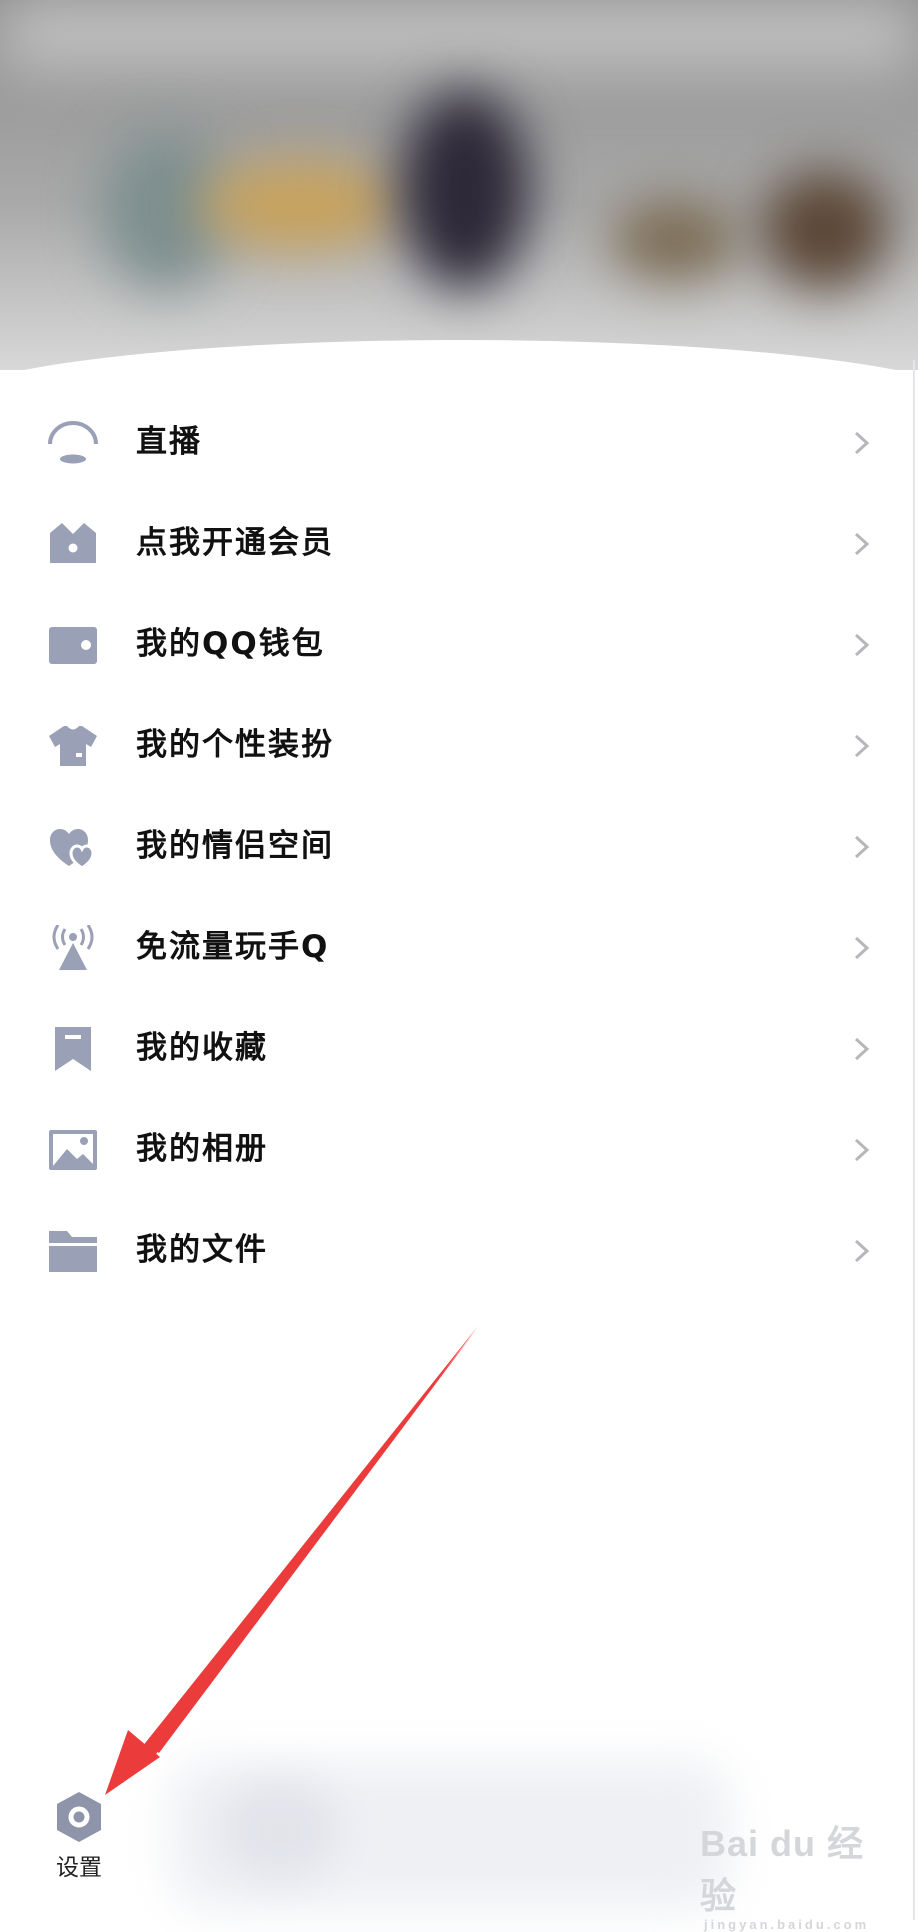  I want to click on hearts-icon, so click(72, 849).